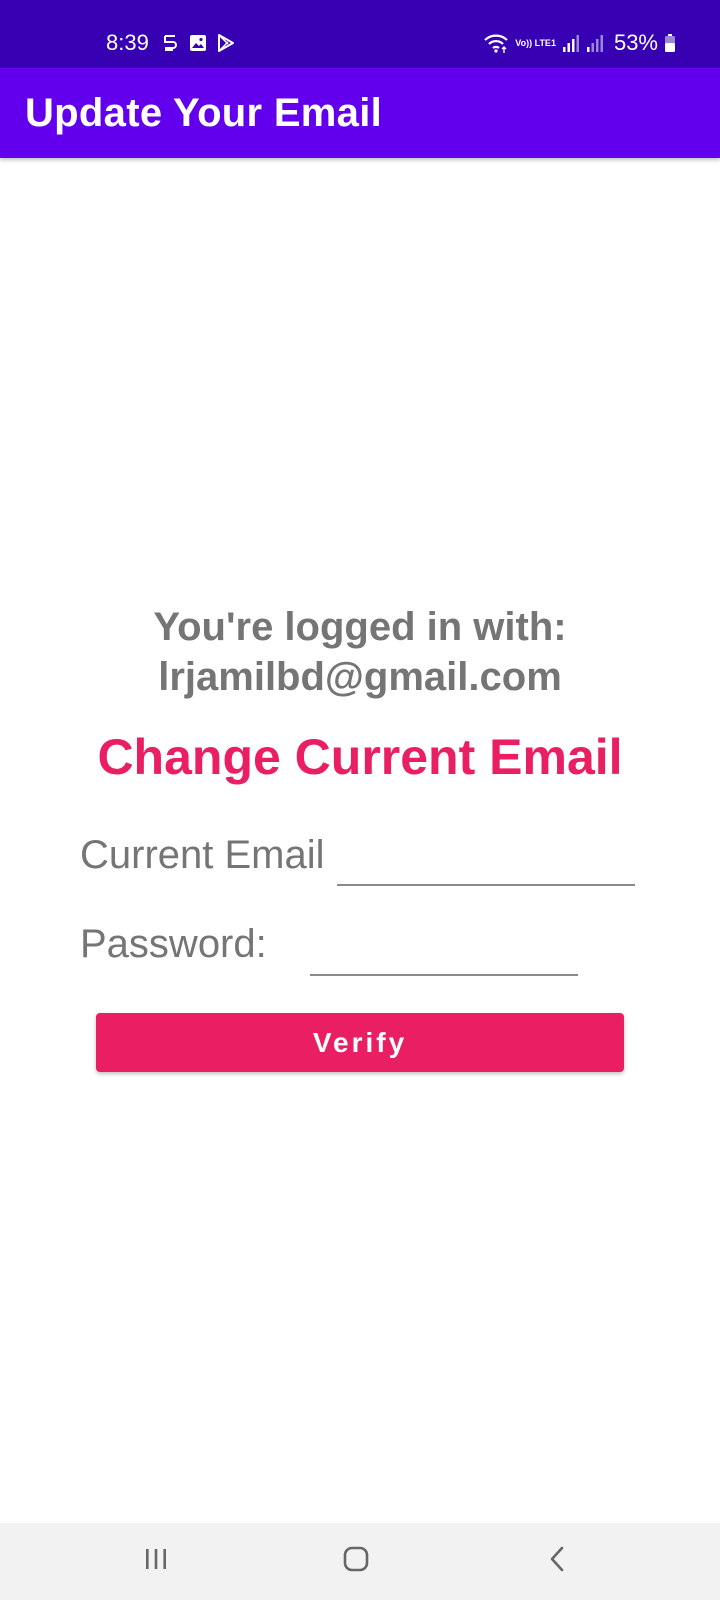 The image size is (720, 1600). Describe the element at coordinates (635, 42) in the screenshot. I see `battery-percent: 53%` at that location.